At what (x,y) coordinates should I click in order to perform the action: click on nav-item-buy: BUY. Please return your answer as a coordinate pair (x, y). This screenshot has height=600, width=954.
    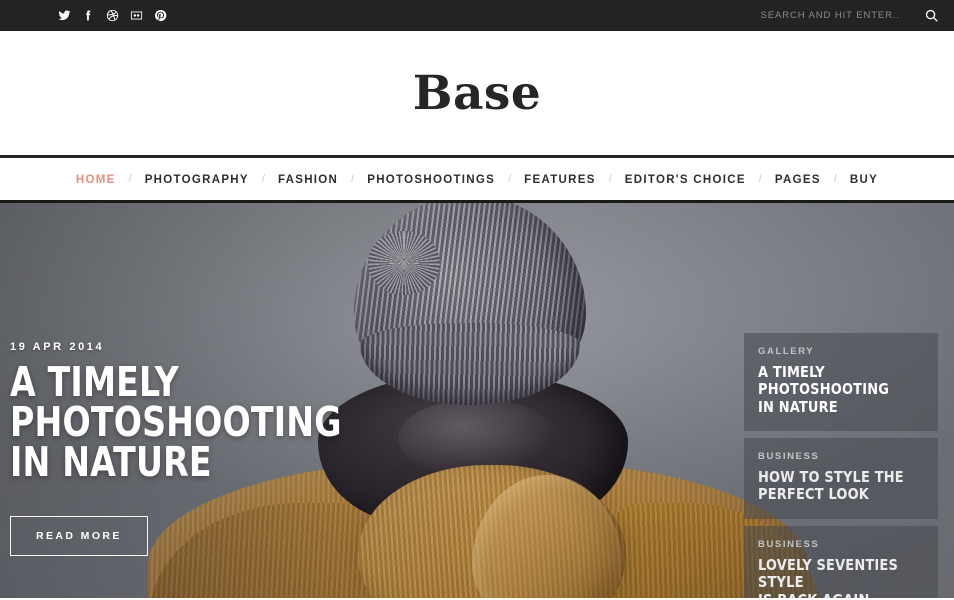
    Looking at the image, I should click on (864, 180).